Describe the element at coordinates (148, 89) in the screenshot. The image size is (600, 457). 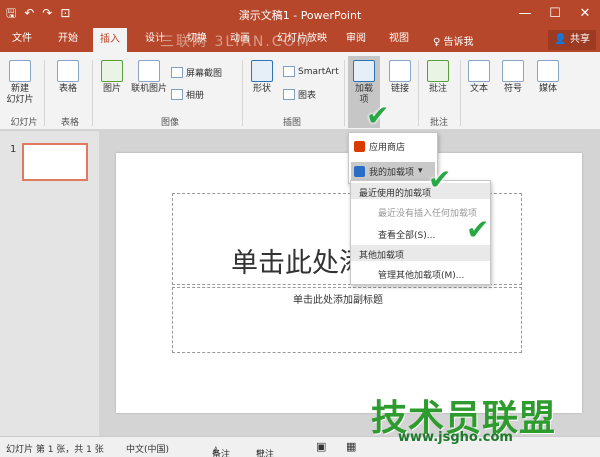
I see `online-picture-label: 联机图片` at that location.